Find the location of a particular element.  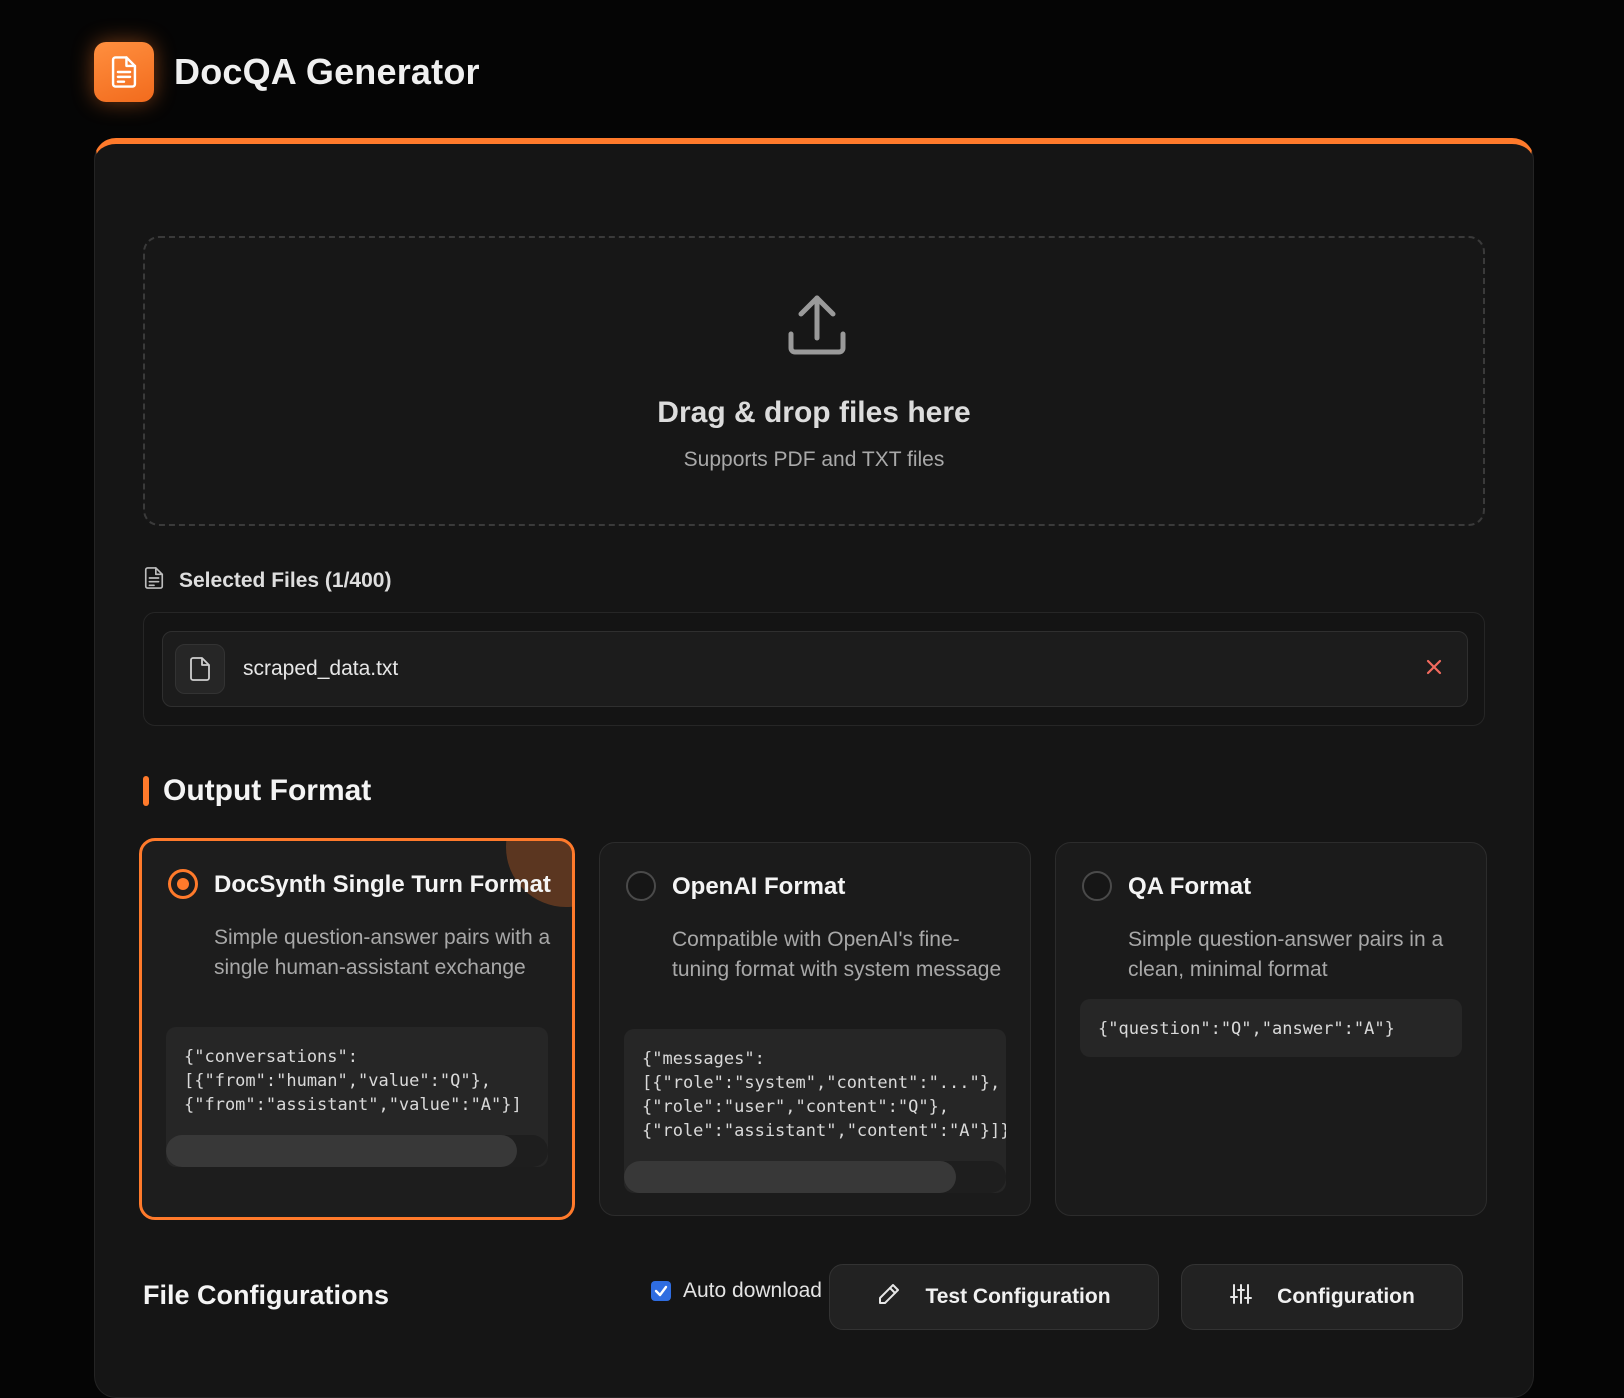

output-format-title: Output Format is located at coordinates (267, 790).